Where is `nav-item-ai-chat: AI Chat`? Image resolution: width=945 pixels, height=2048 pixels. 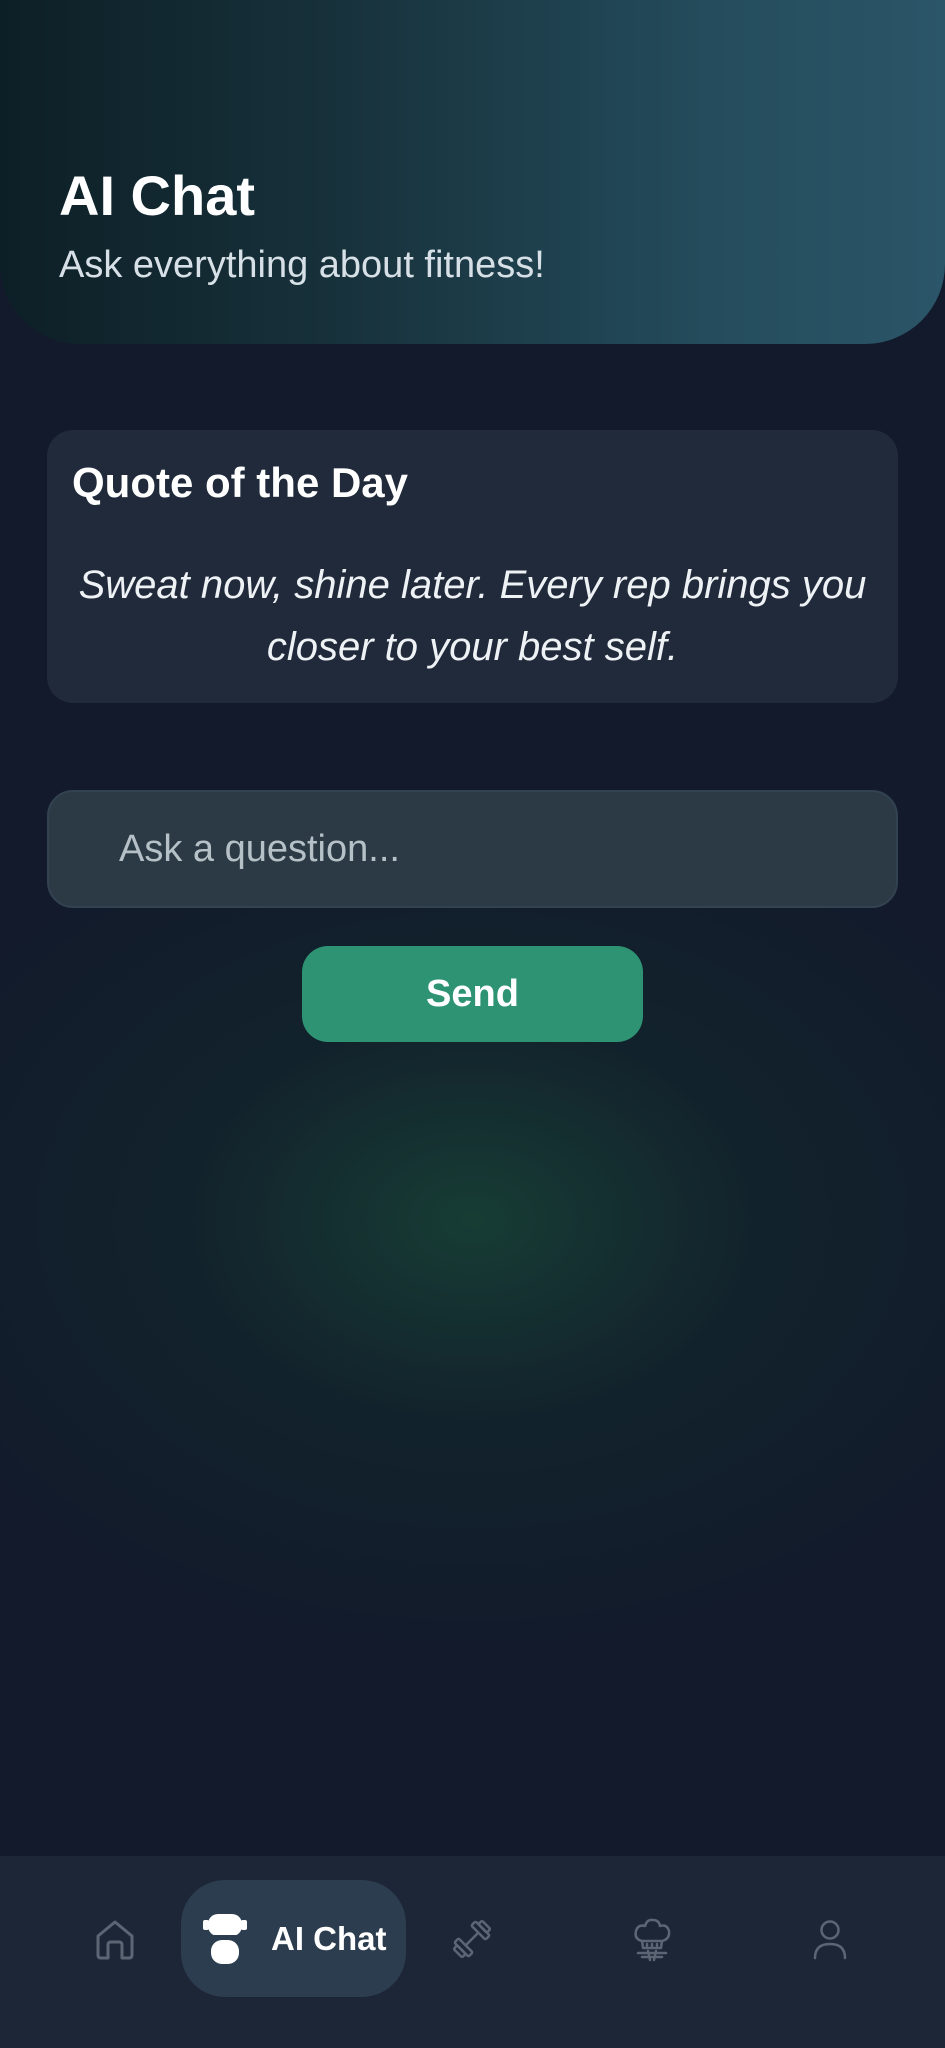 nav-item-ai-chat: AI Chat is located at coordinates (293, 1938).